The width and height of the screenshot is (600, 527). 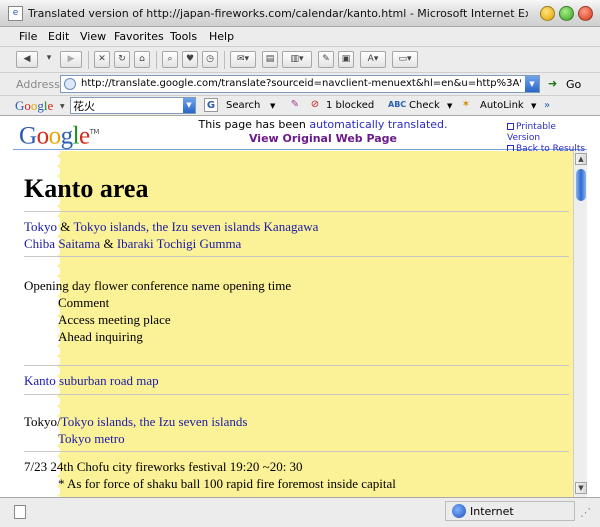 I want to click on google-menu-dropdown-icon: ▼, so click(x=62, y=106).